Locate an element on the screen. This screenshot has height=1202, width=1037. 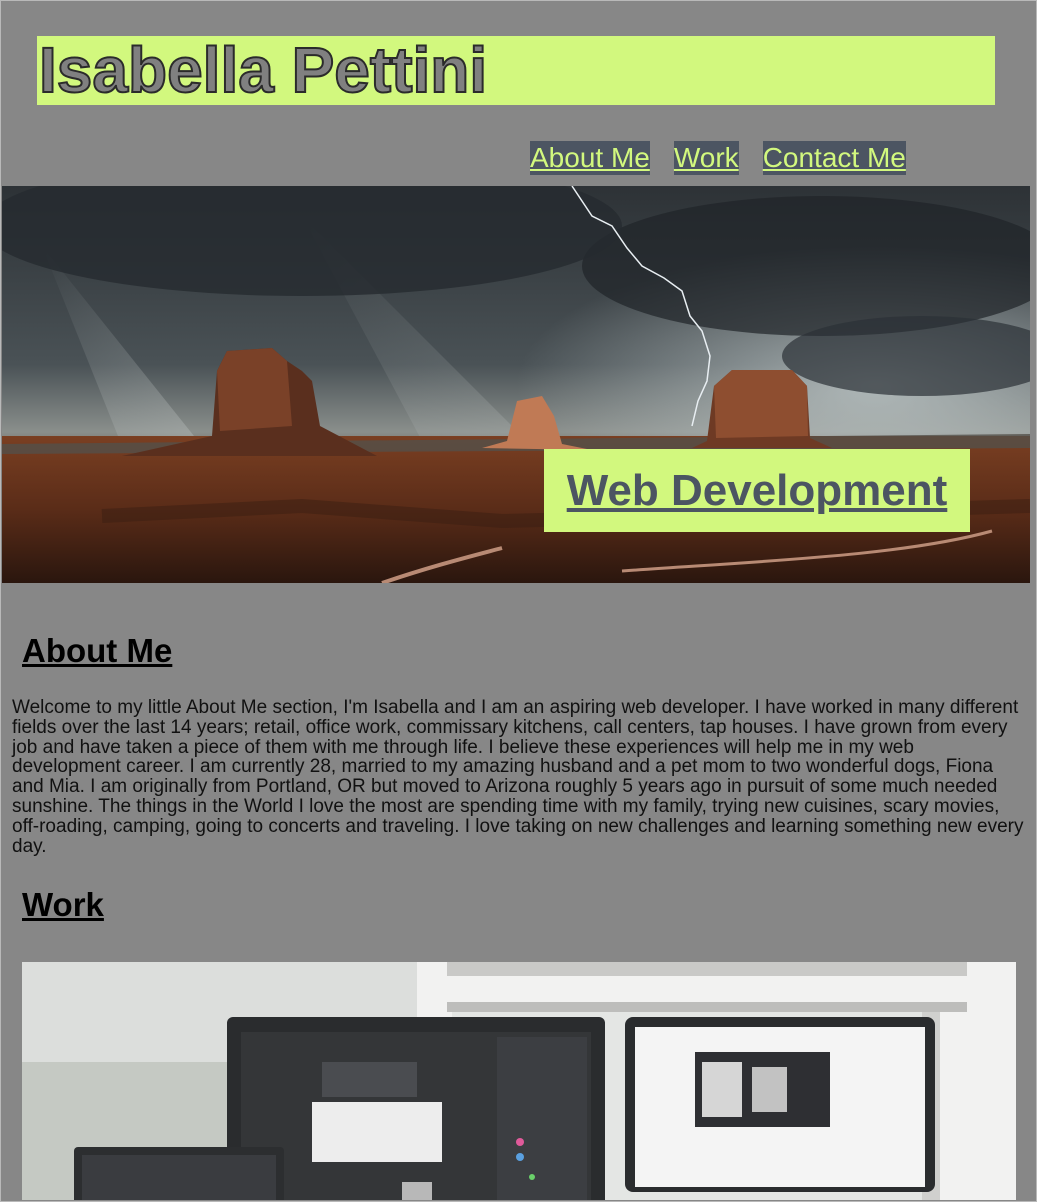
web-development-link: Web Development is located at coordinates (757, 491).